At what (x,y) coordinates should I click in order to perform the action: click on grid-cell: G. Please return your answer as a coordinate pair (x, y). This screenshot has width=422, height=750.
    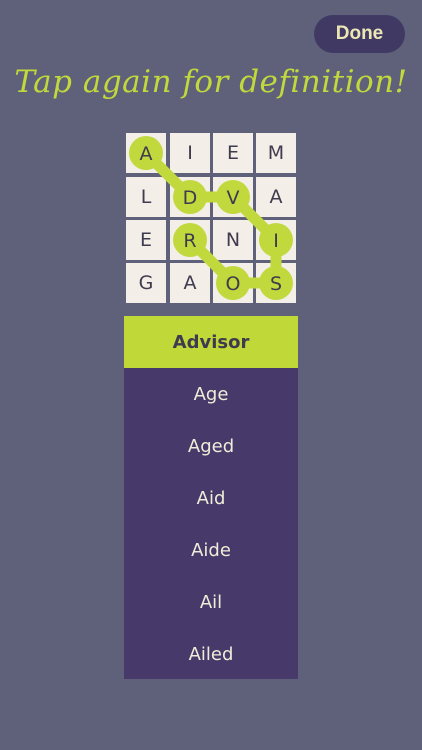
    Looking at the image, I should click on (146, 283).